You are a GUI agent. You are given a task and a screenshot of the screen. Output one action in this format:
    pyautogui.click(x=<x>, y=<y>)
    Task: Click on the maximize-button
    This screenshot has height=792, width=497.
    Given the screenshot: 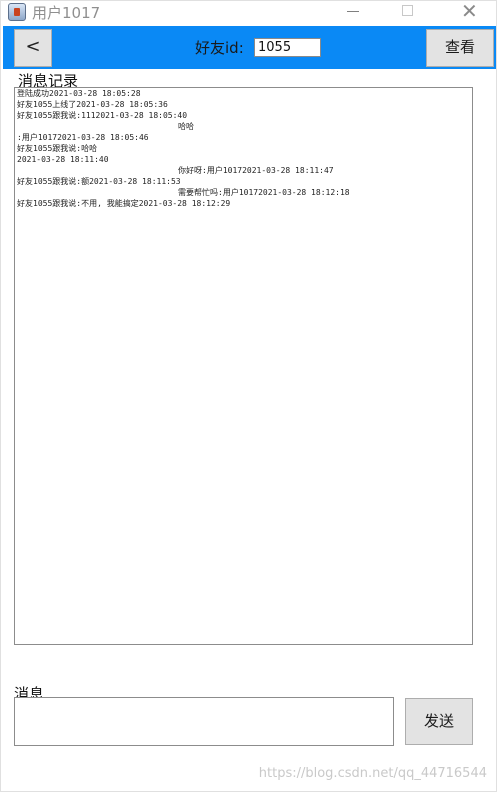 What is the action you would take?
    pyautogui.click(x=408, y=12)
    